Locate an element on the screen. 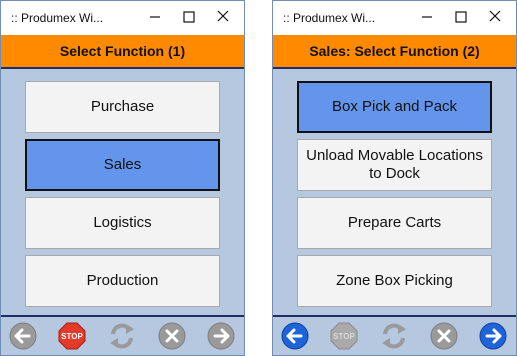  purchase-button: Purchase is located at coordinates (122, 107).